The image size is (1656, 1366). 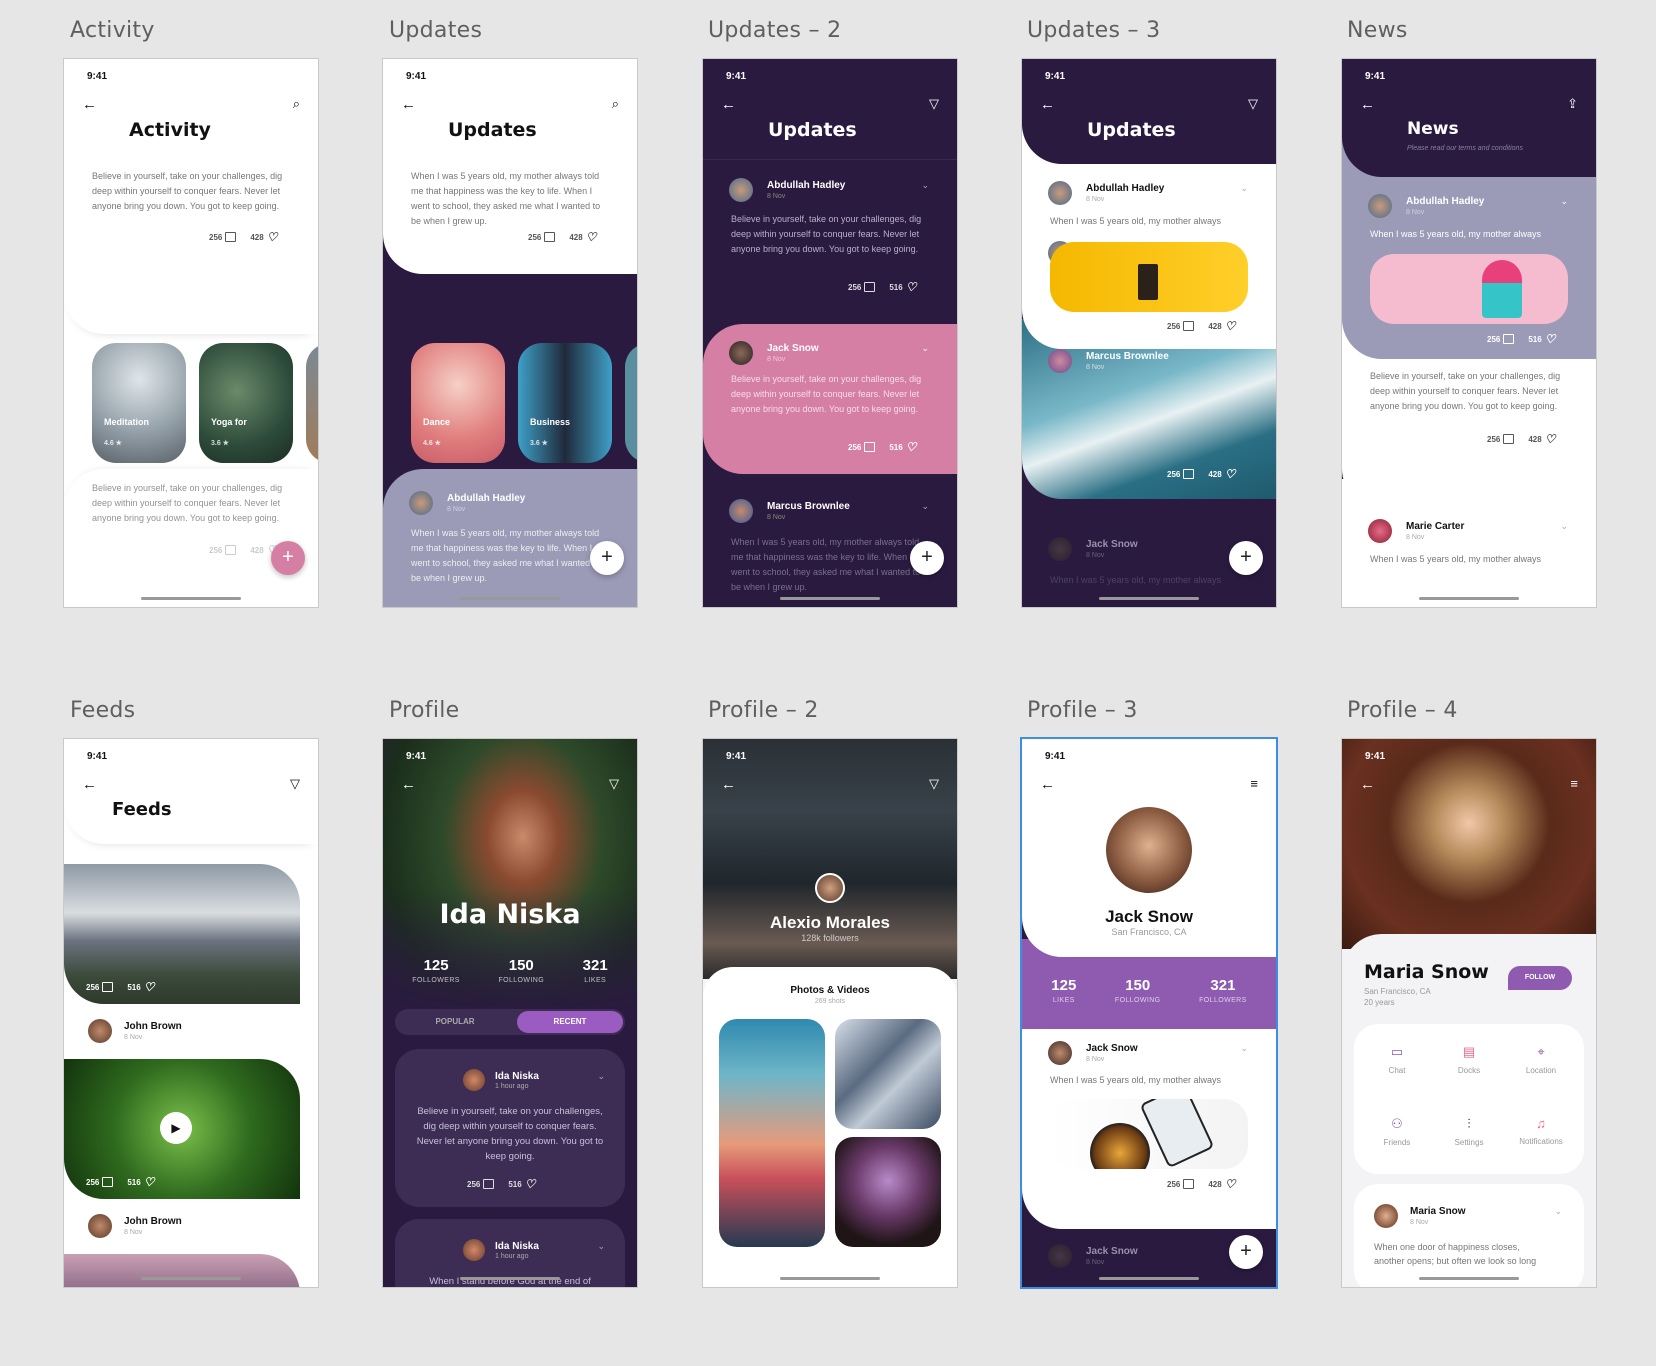 I want to click on phone-shape, so click(x=1177, y=1134).